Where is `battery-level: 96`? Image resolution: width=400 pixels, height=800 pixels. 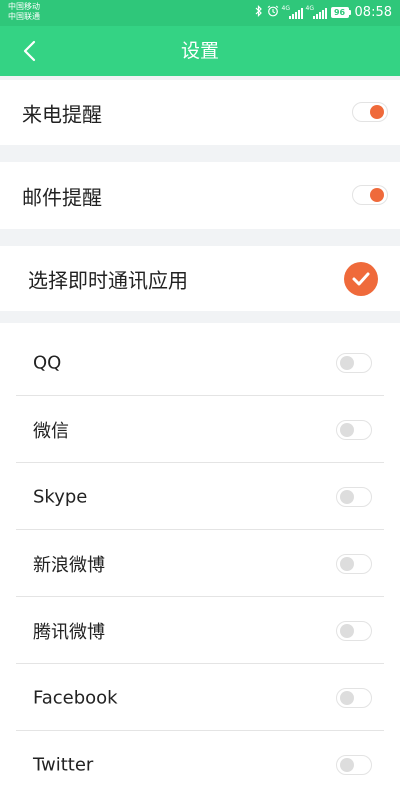
battery-level: 96 is located at coordinates (339, 12).